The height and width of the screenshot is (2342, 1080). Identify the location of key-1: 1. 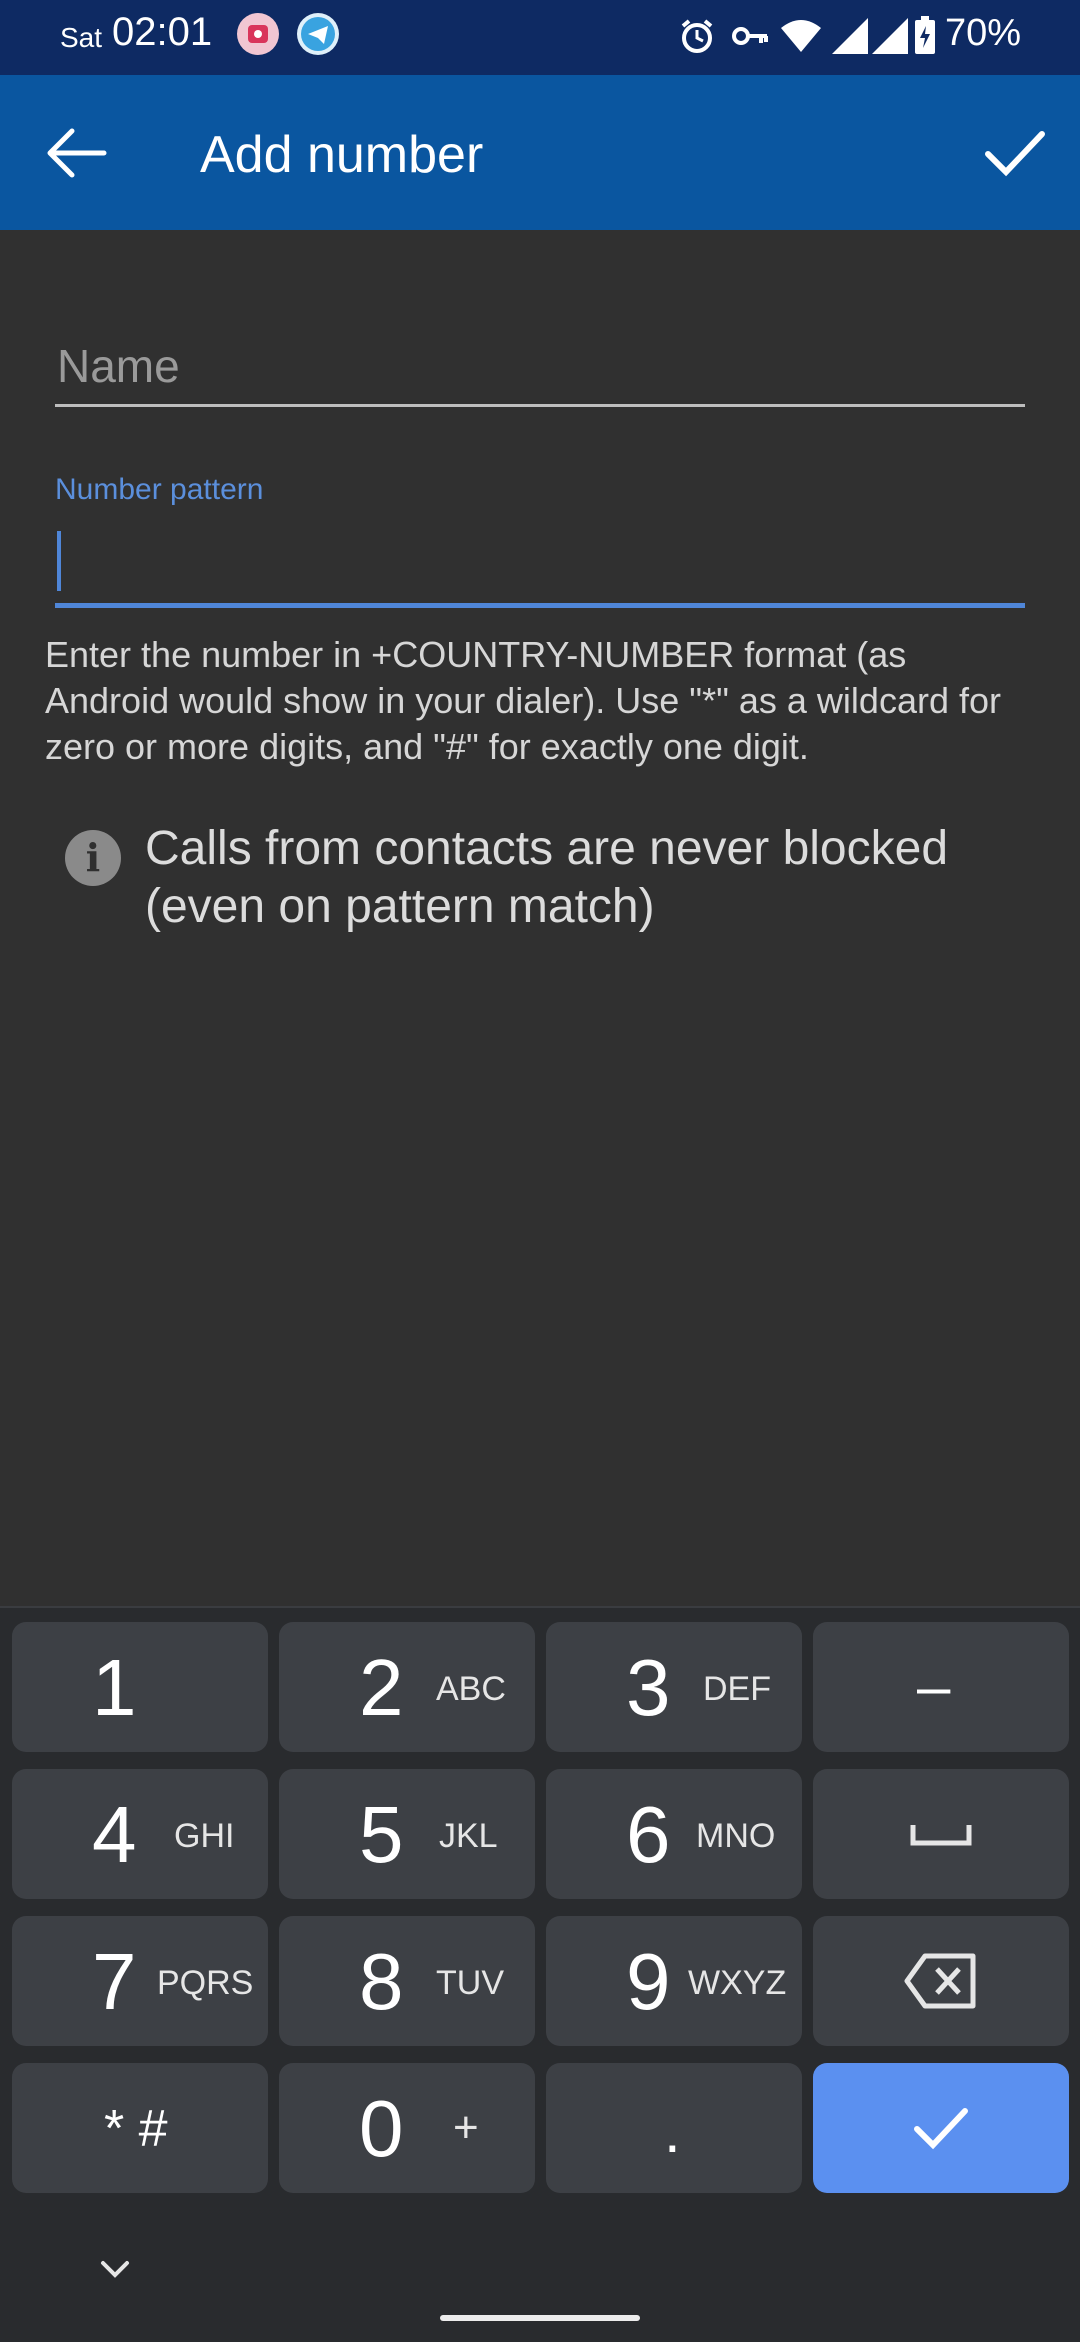
(140, 1687).